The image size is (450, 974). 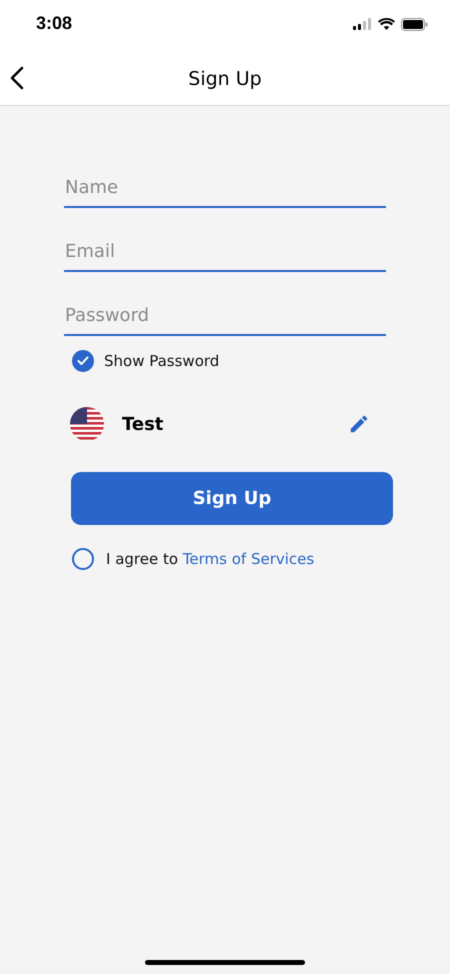 I want to click on checkmark-icon, so click(x=83, y=361).